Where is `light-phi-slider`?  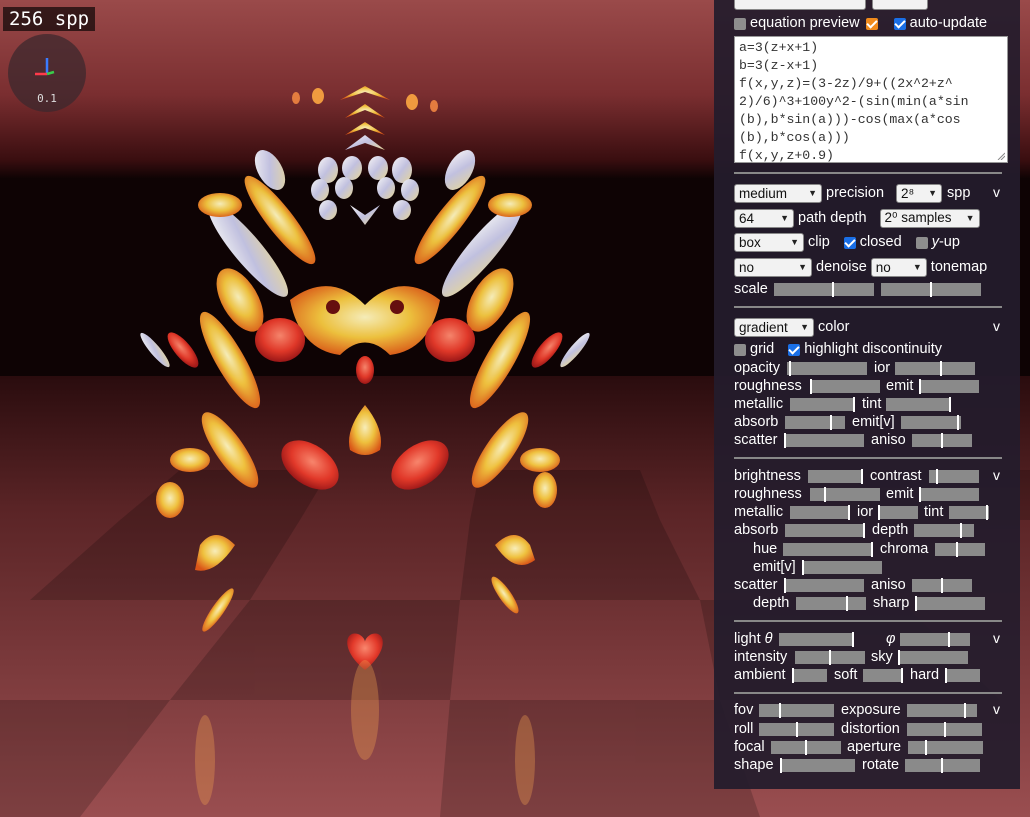
light-phi-slider is located at coordinates (935, 639).